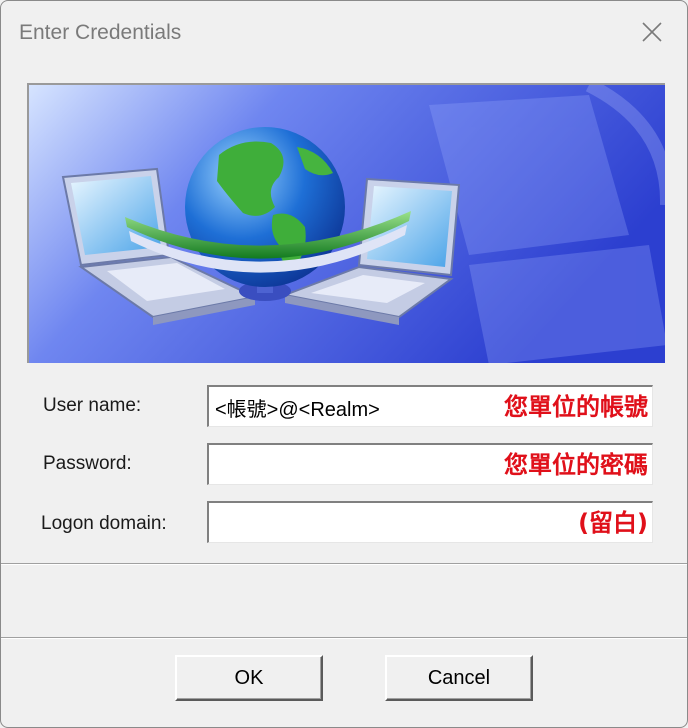  I want to click on logon-domain-hint: (留白), so click(613, 523).